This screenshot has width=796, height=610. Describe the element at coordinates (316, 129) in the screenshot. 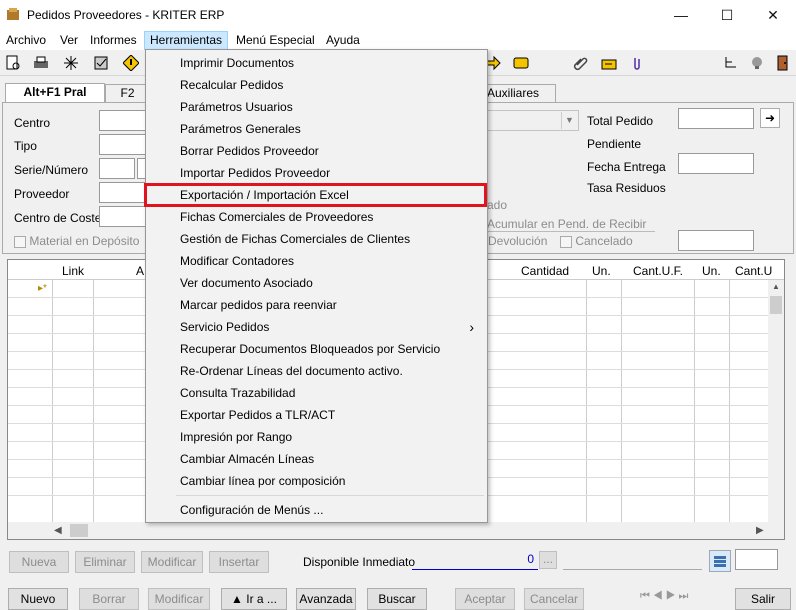

I see `menu-parametros-generales: Parámetros Generales` at that location.